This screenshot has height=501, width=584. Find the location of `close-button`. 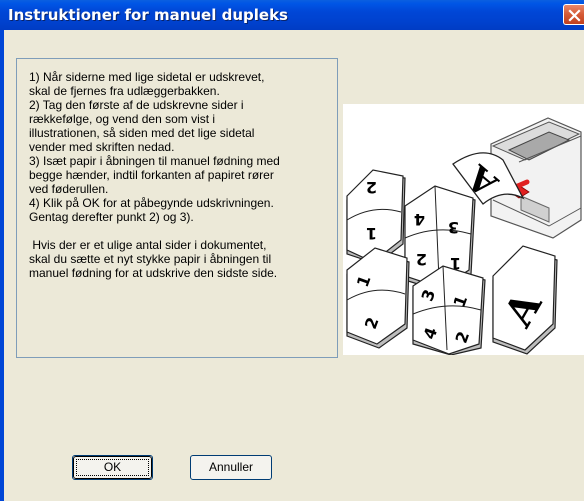

close-button is located at coordinates (573, 14).